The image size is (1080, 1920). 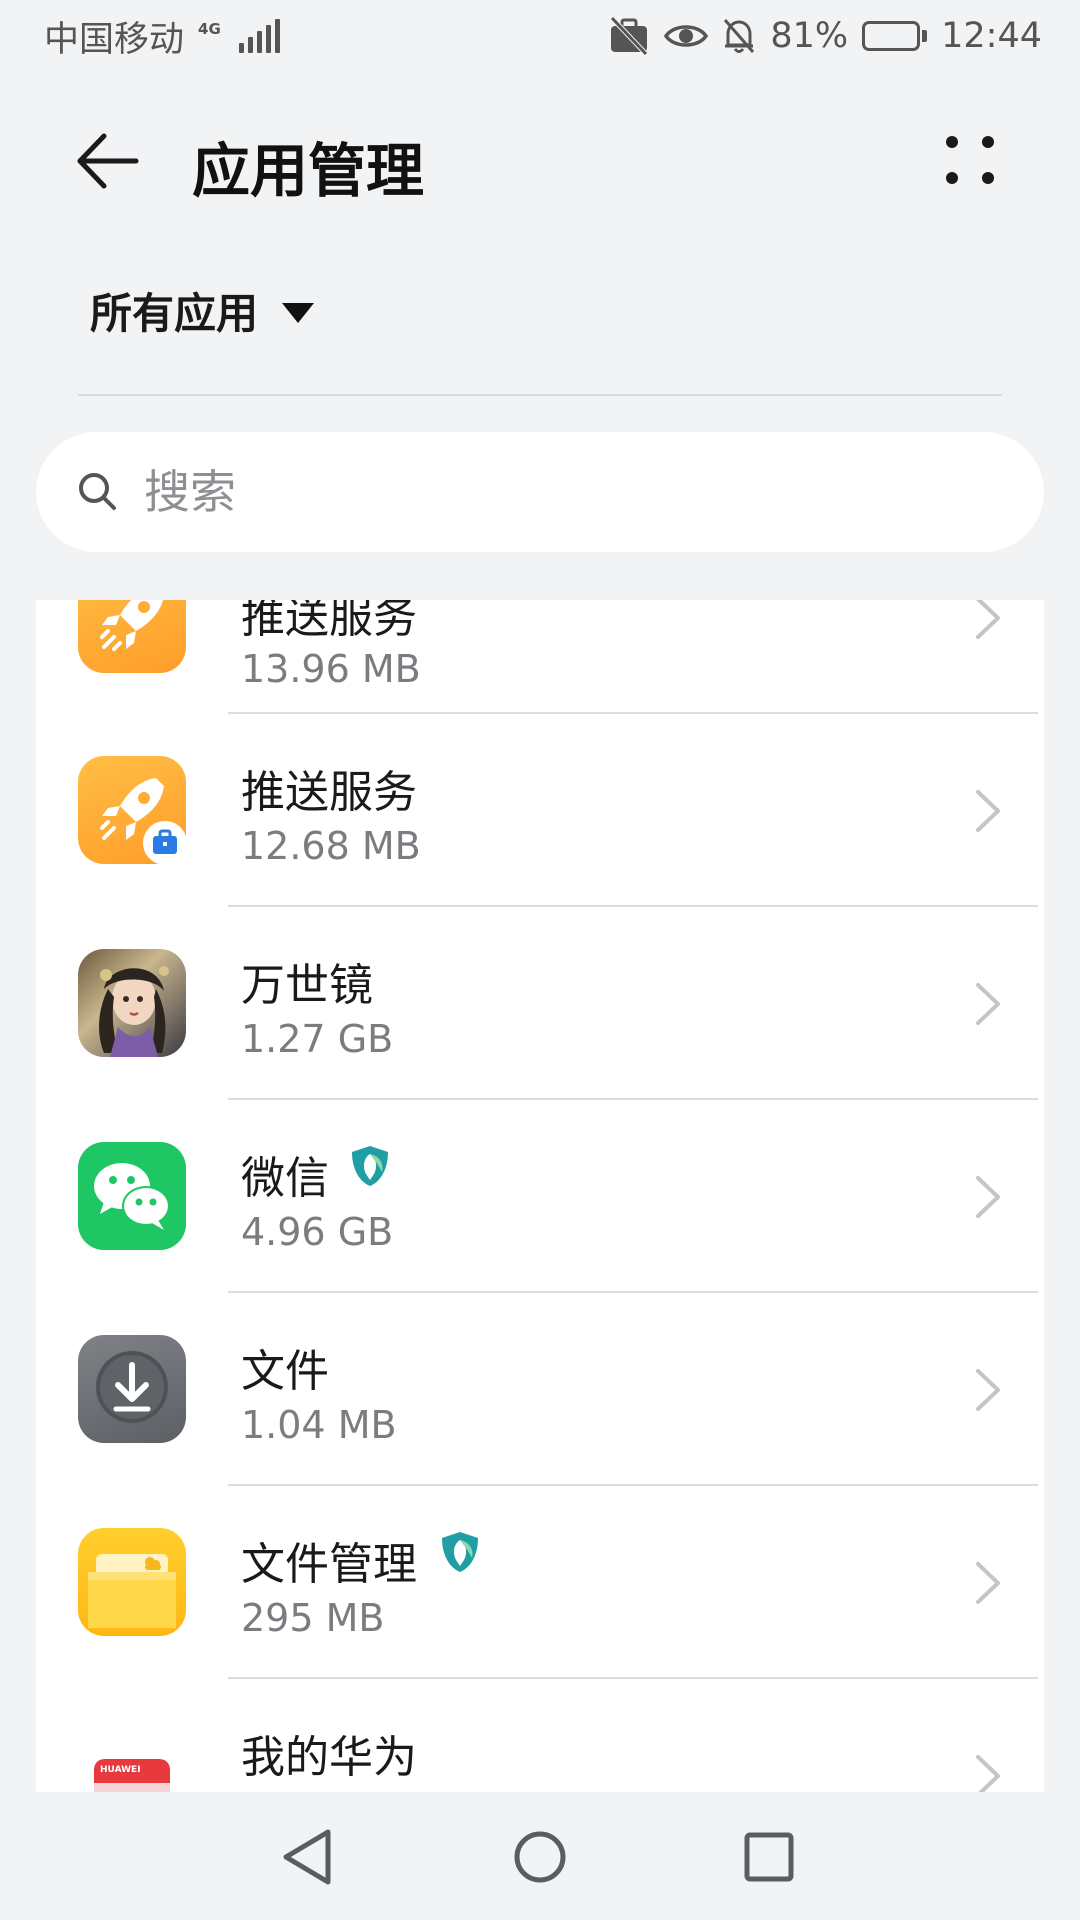 I want to click on more-dots-icon, so click(x=970, y=160).